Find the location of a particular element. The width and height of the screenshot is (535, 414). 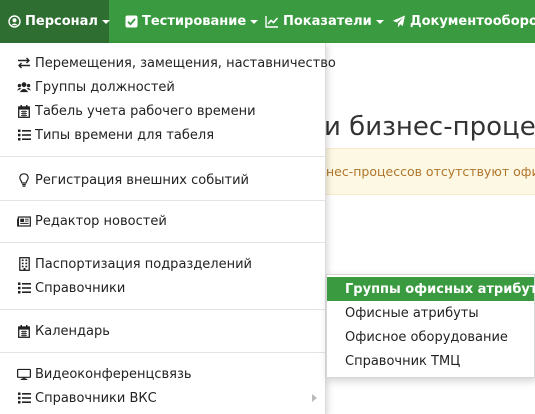

menu-item-time-types: Типы времени для табеля is located at coordinates (162, 135).